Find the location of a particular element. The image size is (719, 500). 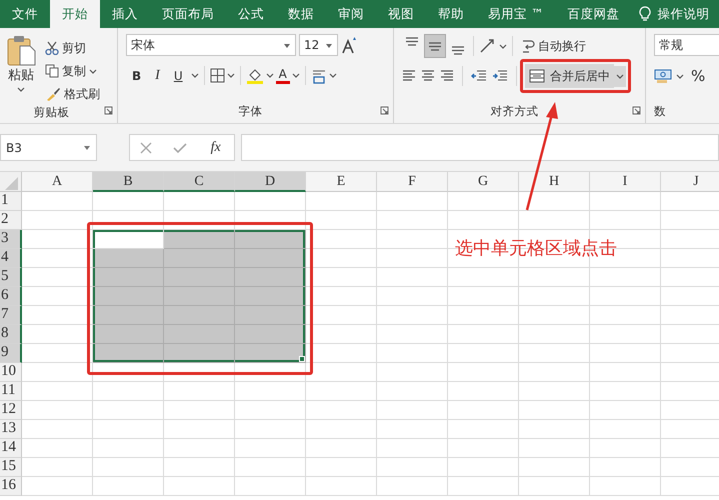

row-header: 12 is located at coordinates (11, 410).